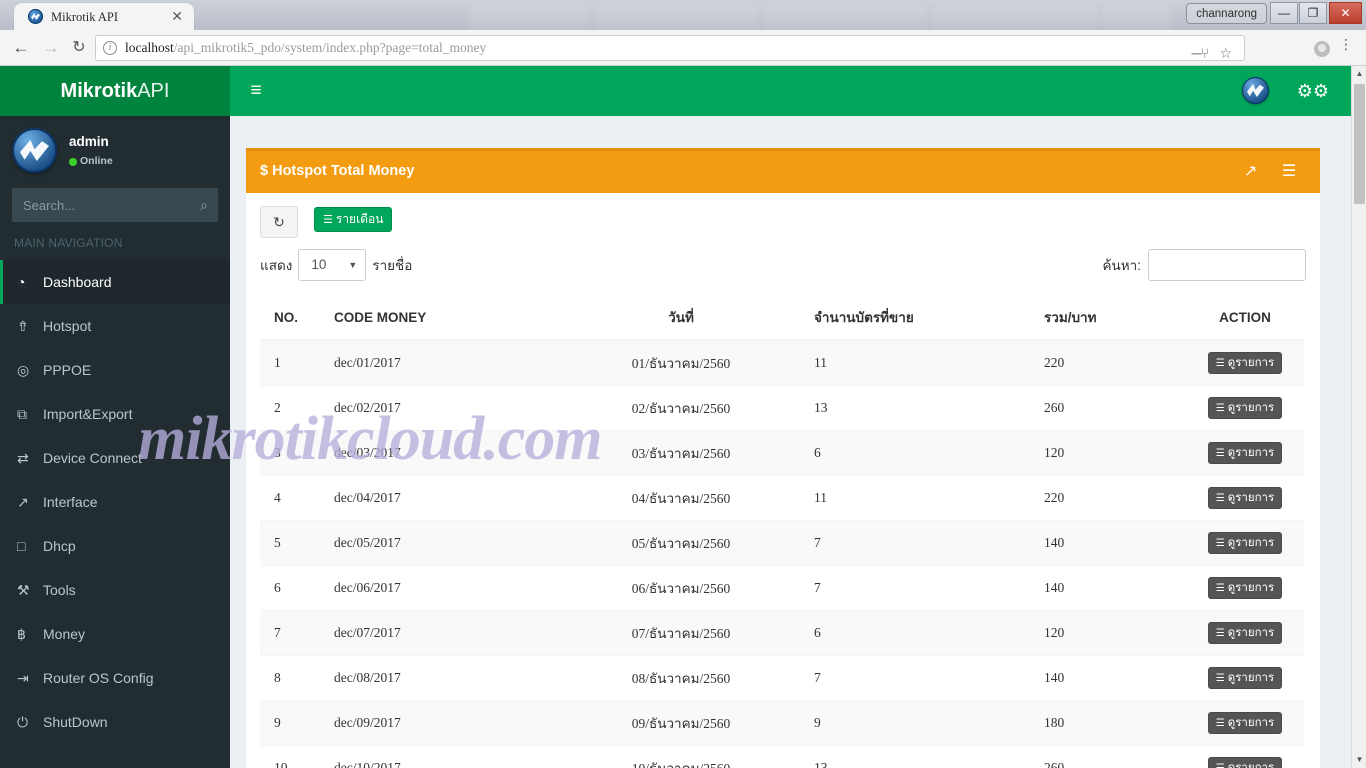 The image size is (1366, 768). What do you see at coordinates (790, 91) in the screenshot?
I see `top-navbar: ≡ ⚙⚙` at bounding box center [790, 91].